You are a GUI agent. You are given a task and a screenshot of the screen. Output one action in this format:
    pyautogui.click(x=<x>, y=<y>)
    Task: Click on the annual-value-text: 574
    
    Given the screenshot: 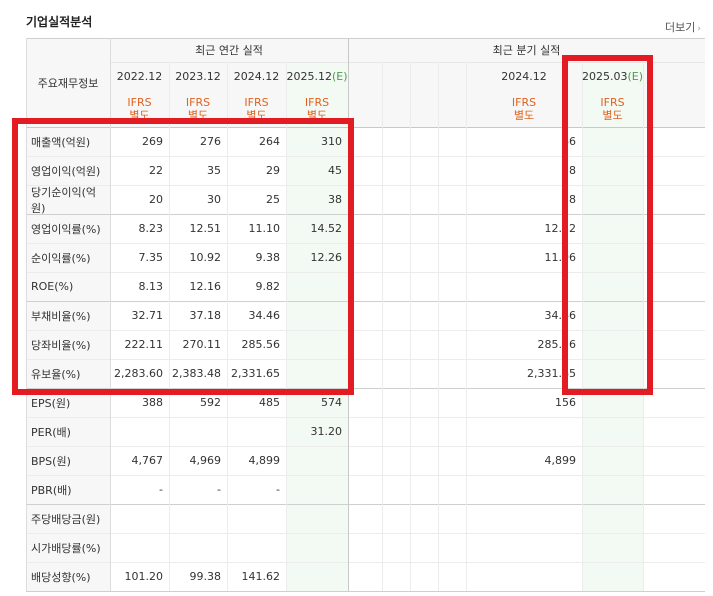 What is the action you would take?
    pyautogui.click(x=331, y=402)
    